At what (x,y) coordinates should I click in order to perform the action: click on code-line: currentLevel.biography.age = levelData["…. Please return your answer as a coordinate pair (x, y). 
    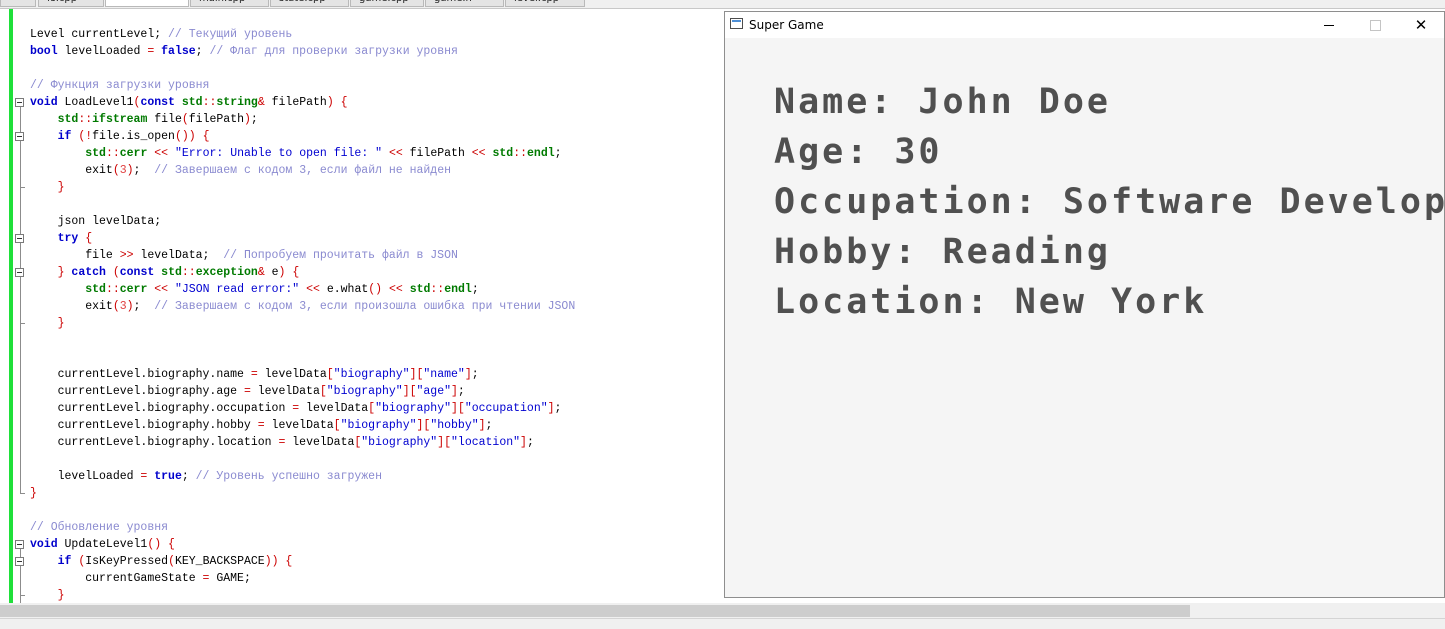
    Looking at the image, I should click on (302, 391).